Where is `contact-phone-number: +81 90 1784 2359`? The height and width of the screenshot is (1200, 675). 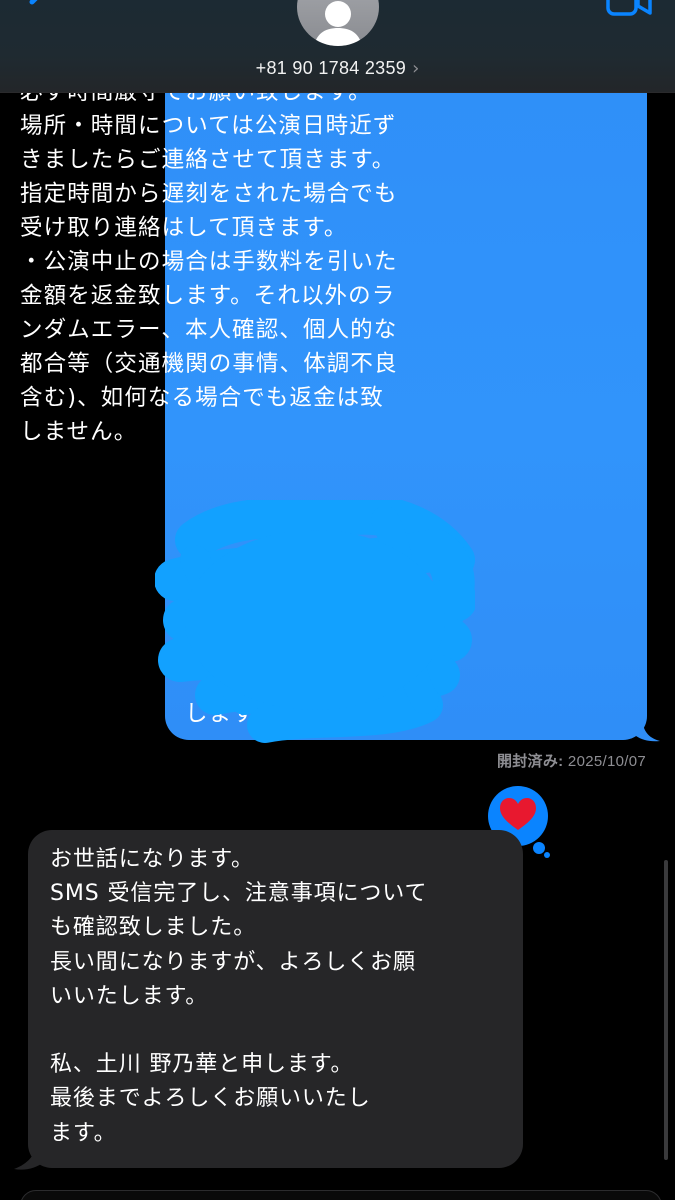
contact-phone-number: +81 90 1784 2359 is located at coordinates (331, 68).